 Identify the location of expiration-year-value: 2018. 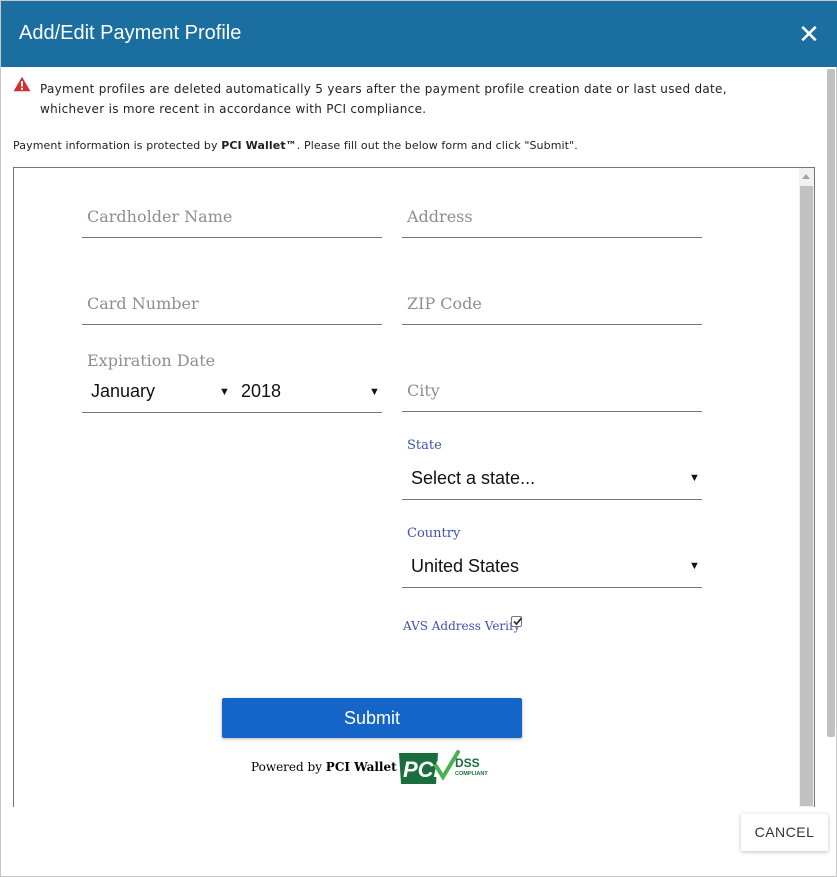
(261, 391).